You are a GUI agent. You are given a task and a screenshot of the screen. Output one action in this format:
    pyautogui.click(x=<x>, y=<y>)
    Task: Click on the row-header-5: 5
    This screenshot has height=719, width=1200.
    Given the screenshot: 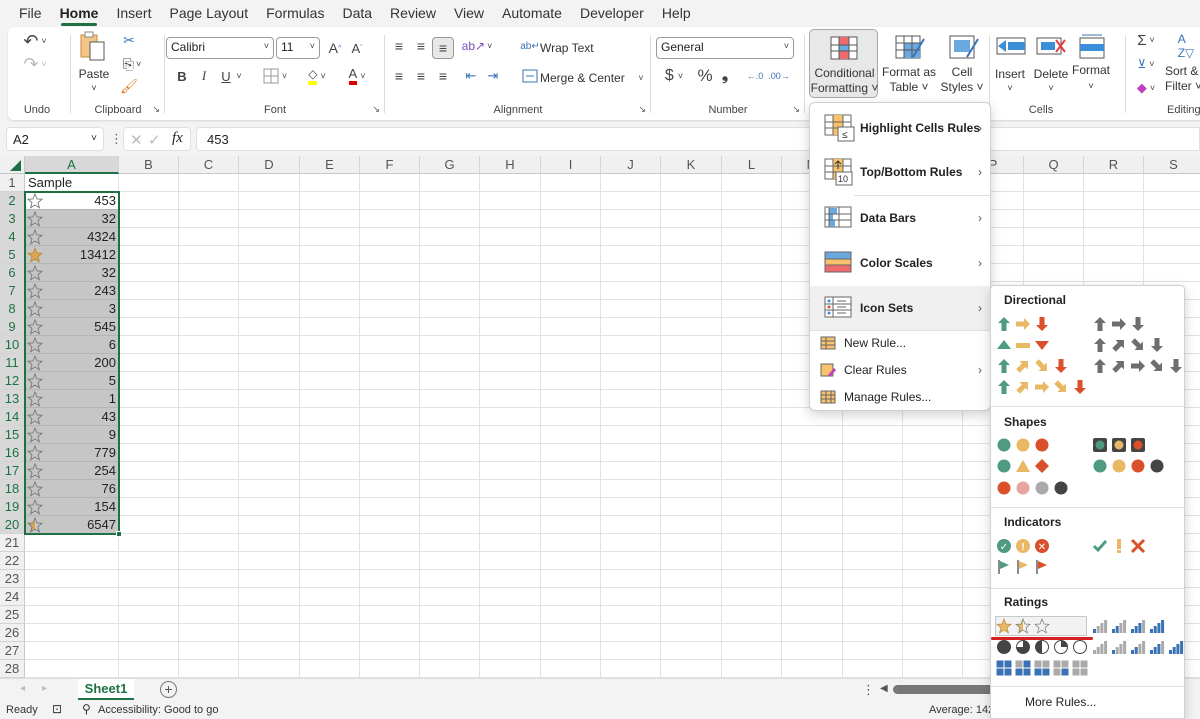 What is the action you would take?
    pyautogui.click(x=12, y=255)
    